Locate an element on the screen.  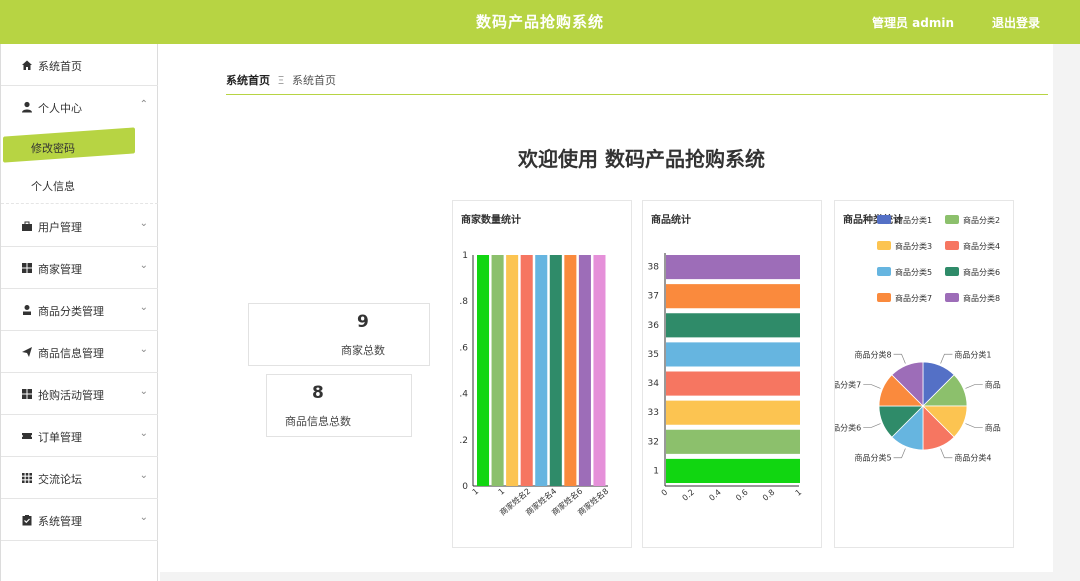
y-tick-label: .6 is located at coordinates (463, 348).